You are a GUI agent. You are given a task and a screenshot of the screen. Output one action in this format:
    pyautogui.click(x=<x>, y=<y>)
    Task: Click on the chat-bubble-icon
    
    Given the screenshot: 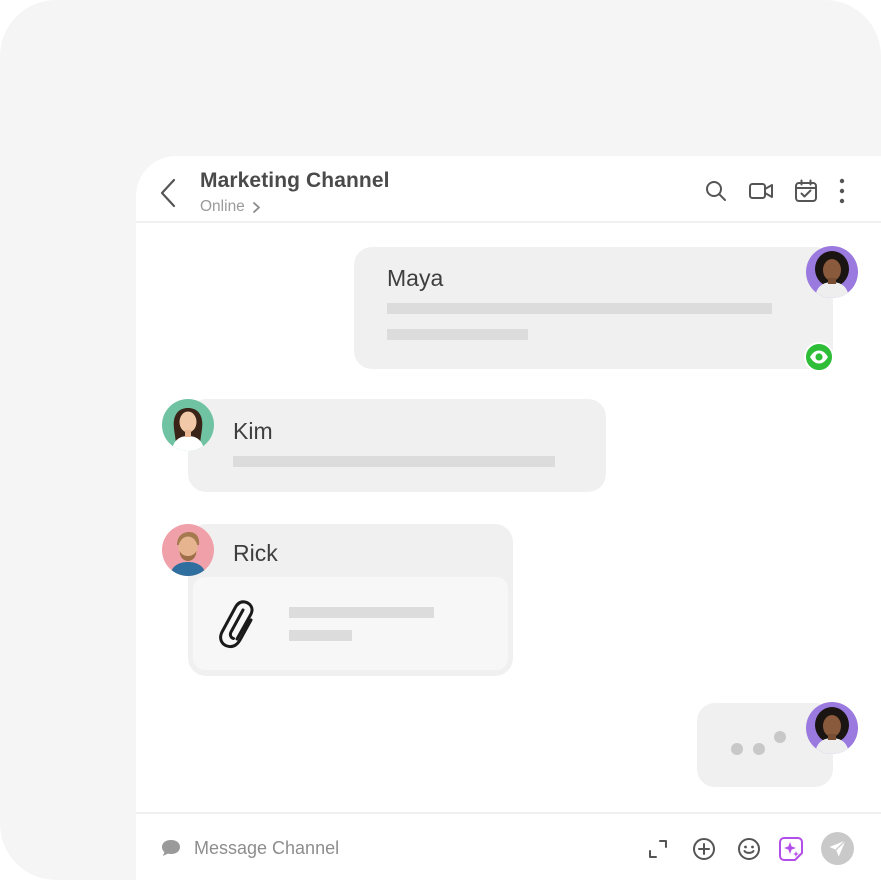 What is the action you would take?
    pyautogui.click(x=171, y=848)
    